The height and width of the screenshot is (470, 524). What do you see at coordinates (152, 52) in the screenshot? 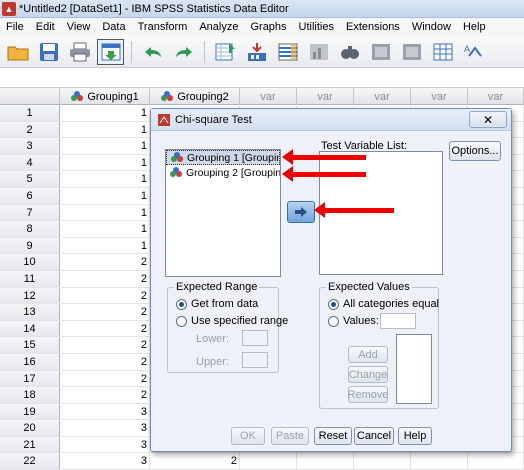
I see `undo-icon` at bounding box center [152, 52].